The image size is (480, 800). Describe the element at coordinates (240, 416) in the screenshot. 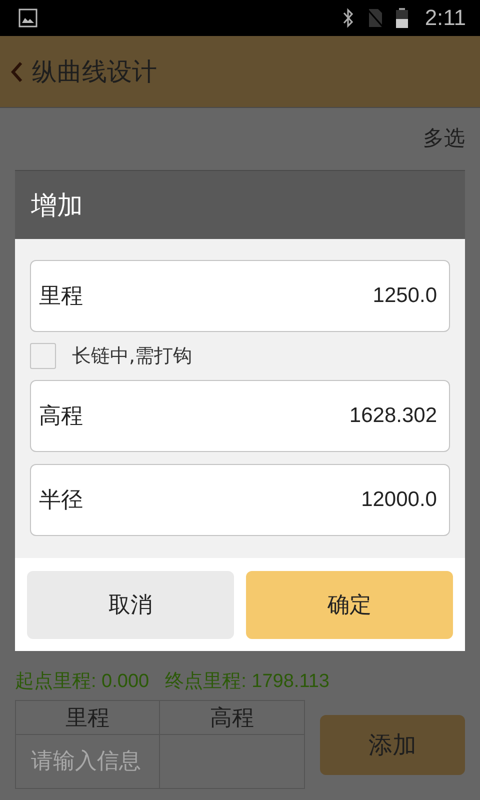

I see `input-field: 高程 1628.302` at that location.